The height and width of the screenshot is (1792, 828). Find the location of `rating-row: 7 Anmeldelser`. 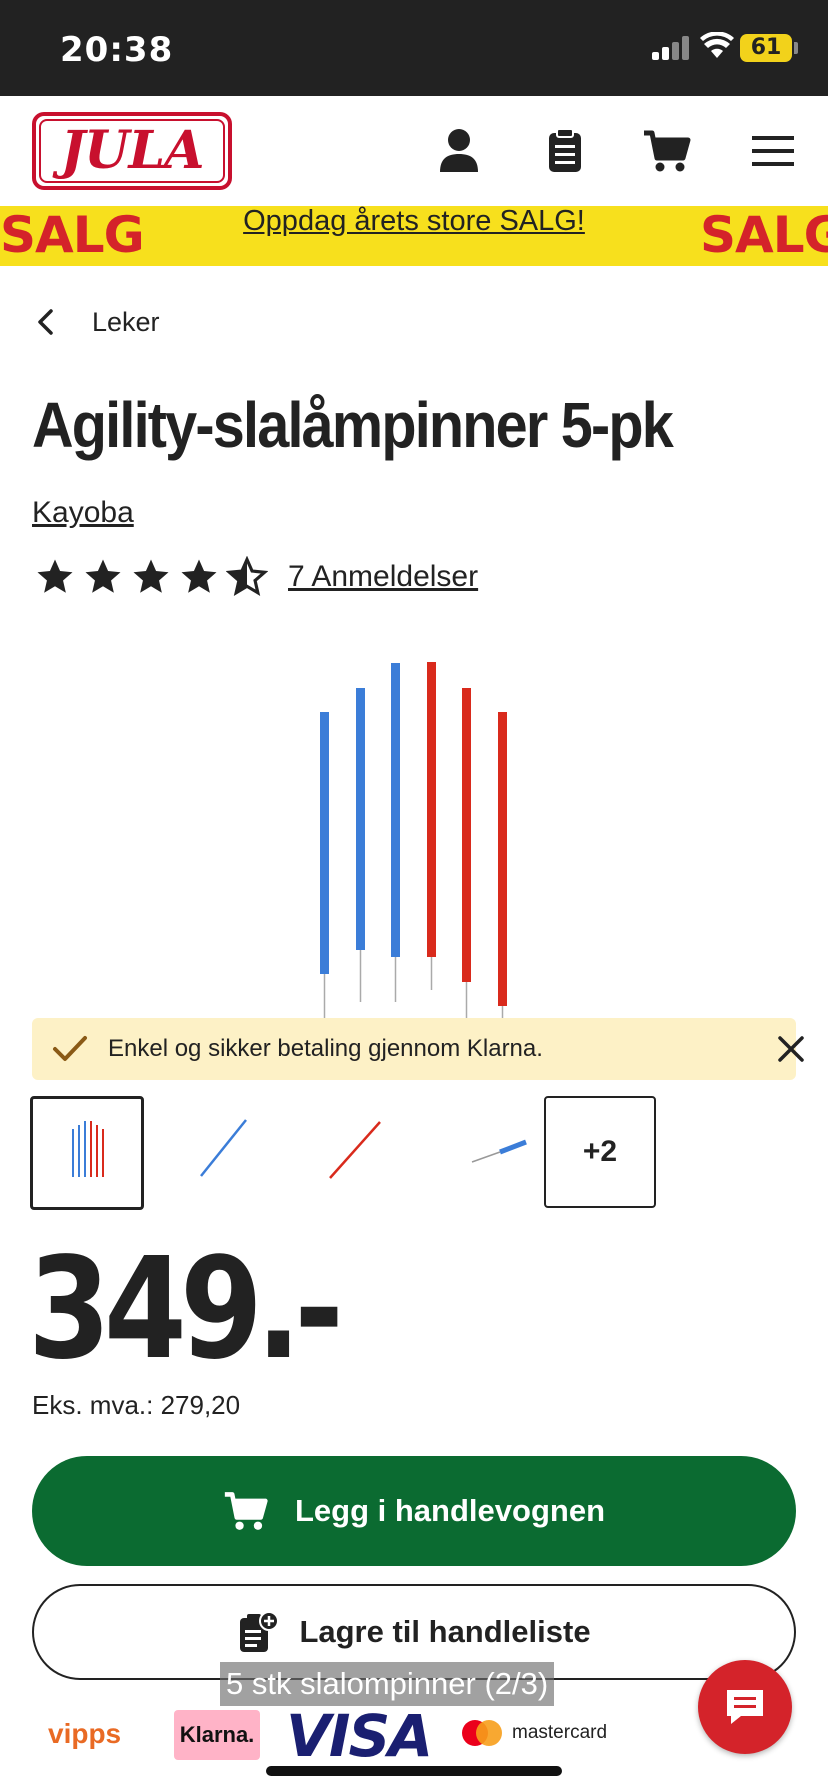

rating-row: 7 Anmeldelser is located at coordinates (256, 577).